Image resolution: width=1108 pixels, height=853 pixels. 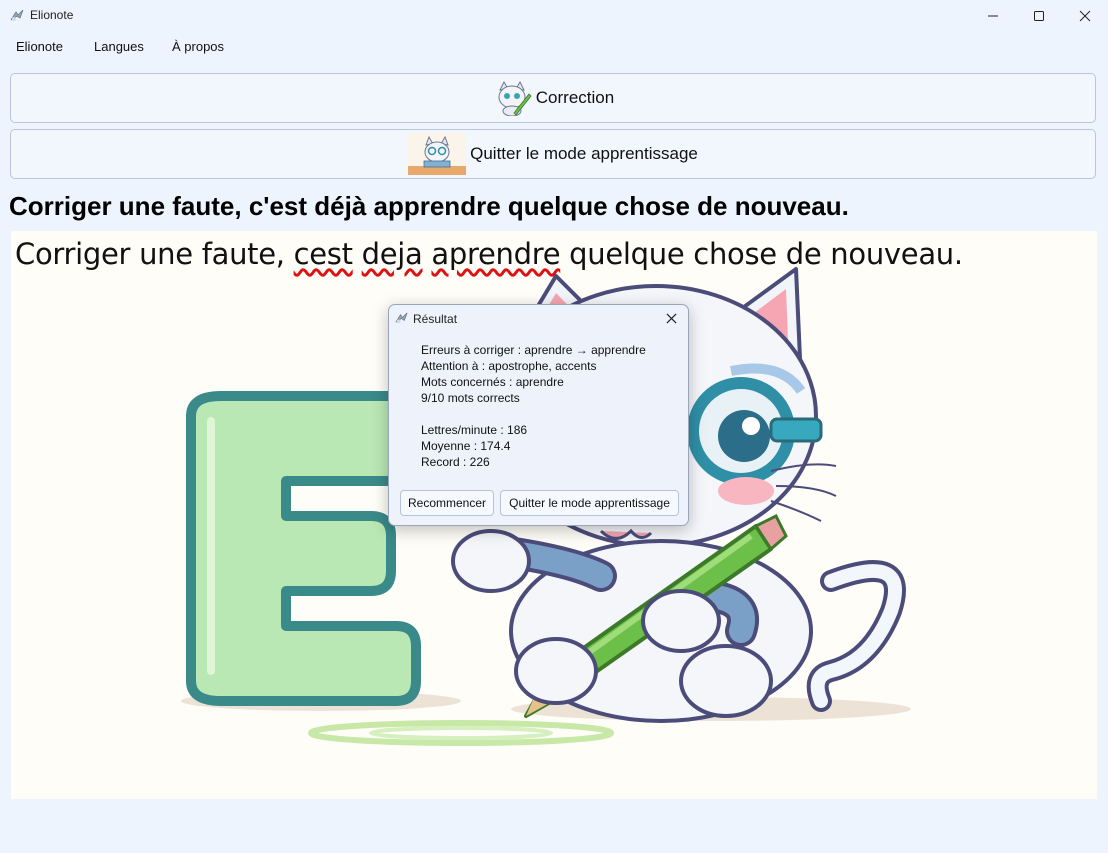 I want to click on attention-line: Attention à : apostrophe, accents, so click(x=509, y=366).